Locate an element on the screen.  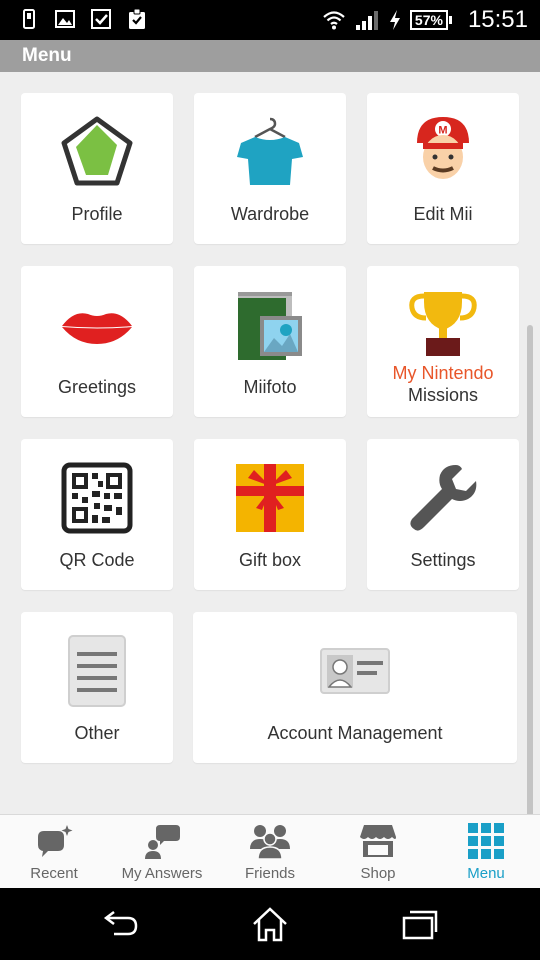
tile-label: Wardrobe is located at coordinates (270, 214).